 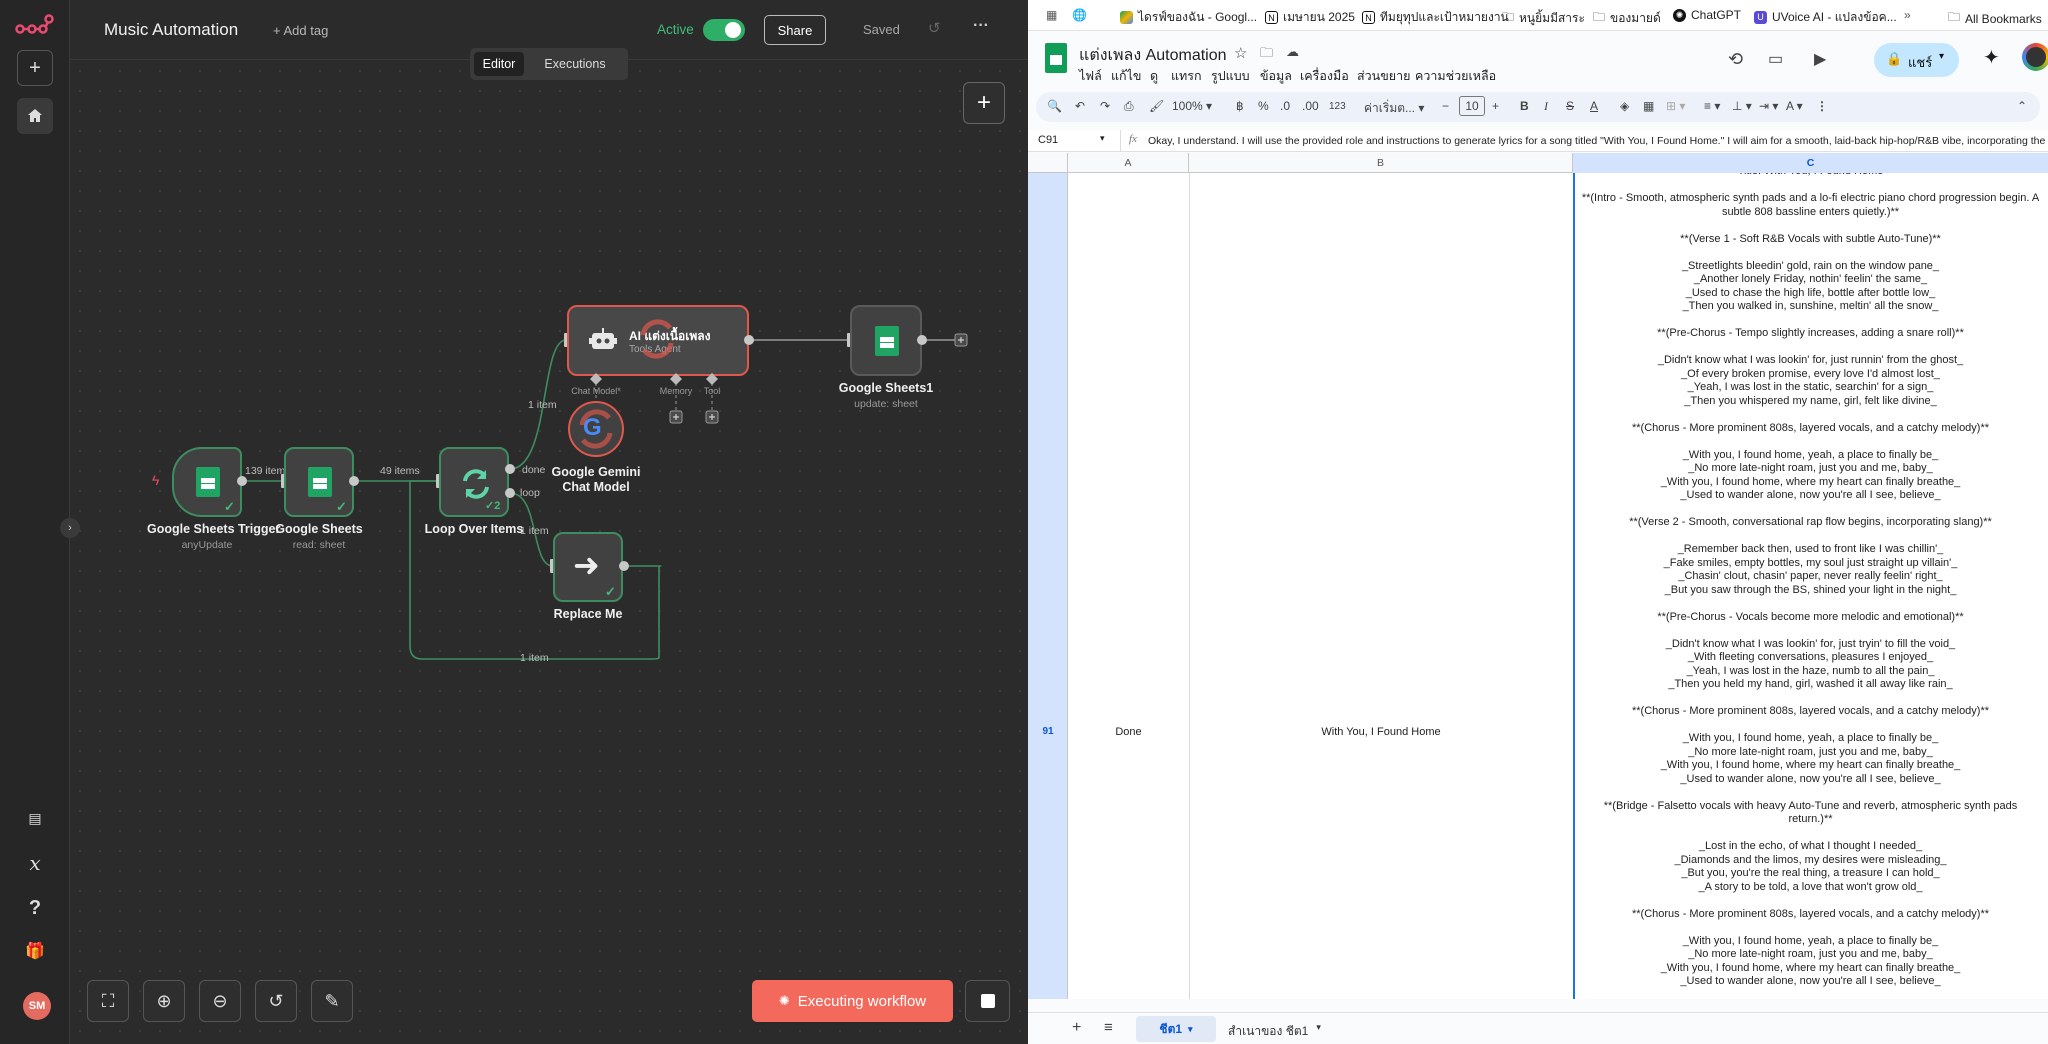 What do you see at coordinates (1707, 15) in the screenshot?
I see `bookmark-chatgpt: ✺ ChatGPT` at bounding box center [1707, 15].